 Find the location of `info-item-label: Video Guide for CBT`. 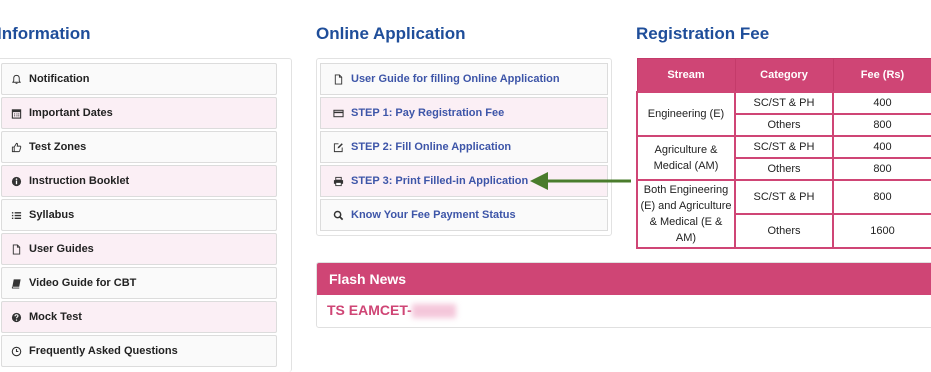

info-item-label: Video Guide for CBT is located at coordinates (83, 283).